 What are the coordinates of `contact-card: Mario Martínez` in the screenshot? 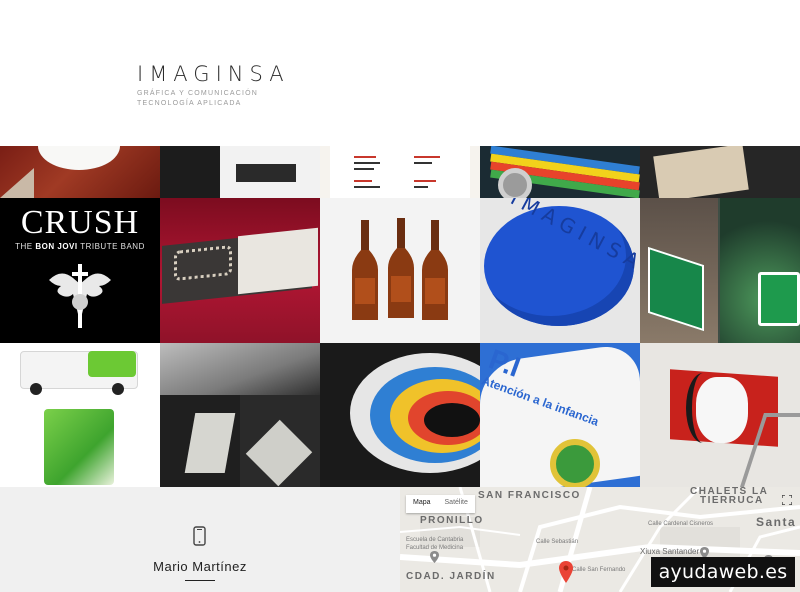 It's located at (200, 539).